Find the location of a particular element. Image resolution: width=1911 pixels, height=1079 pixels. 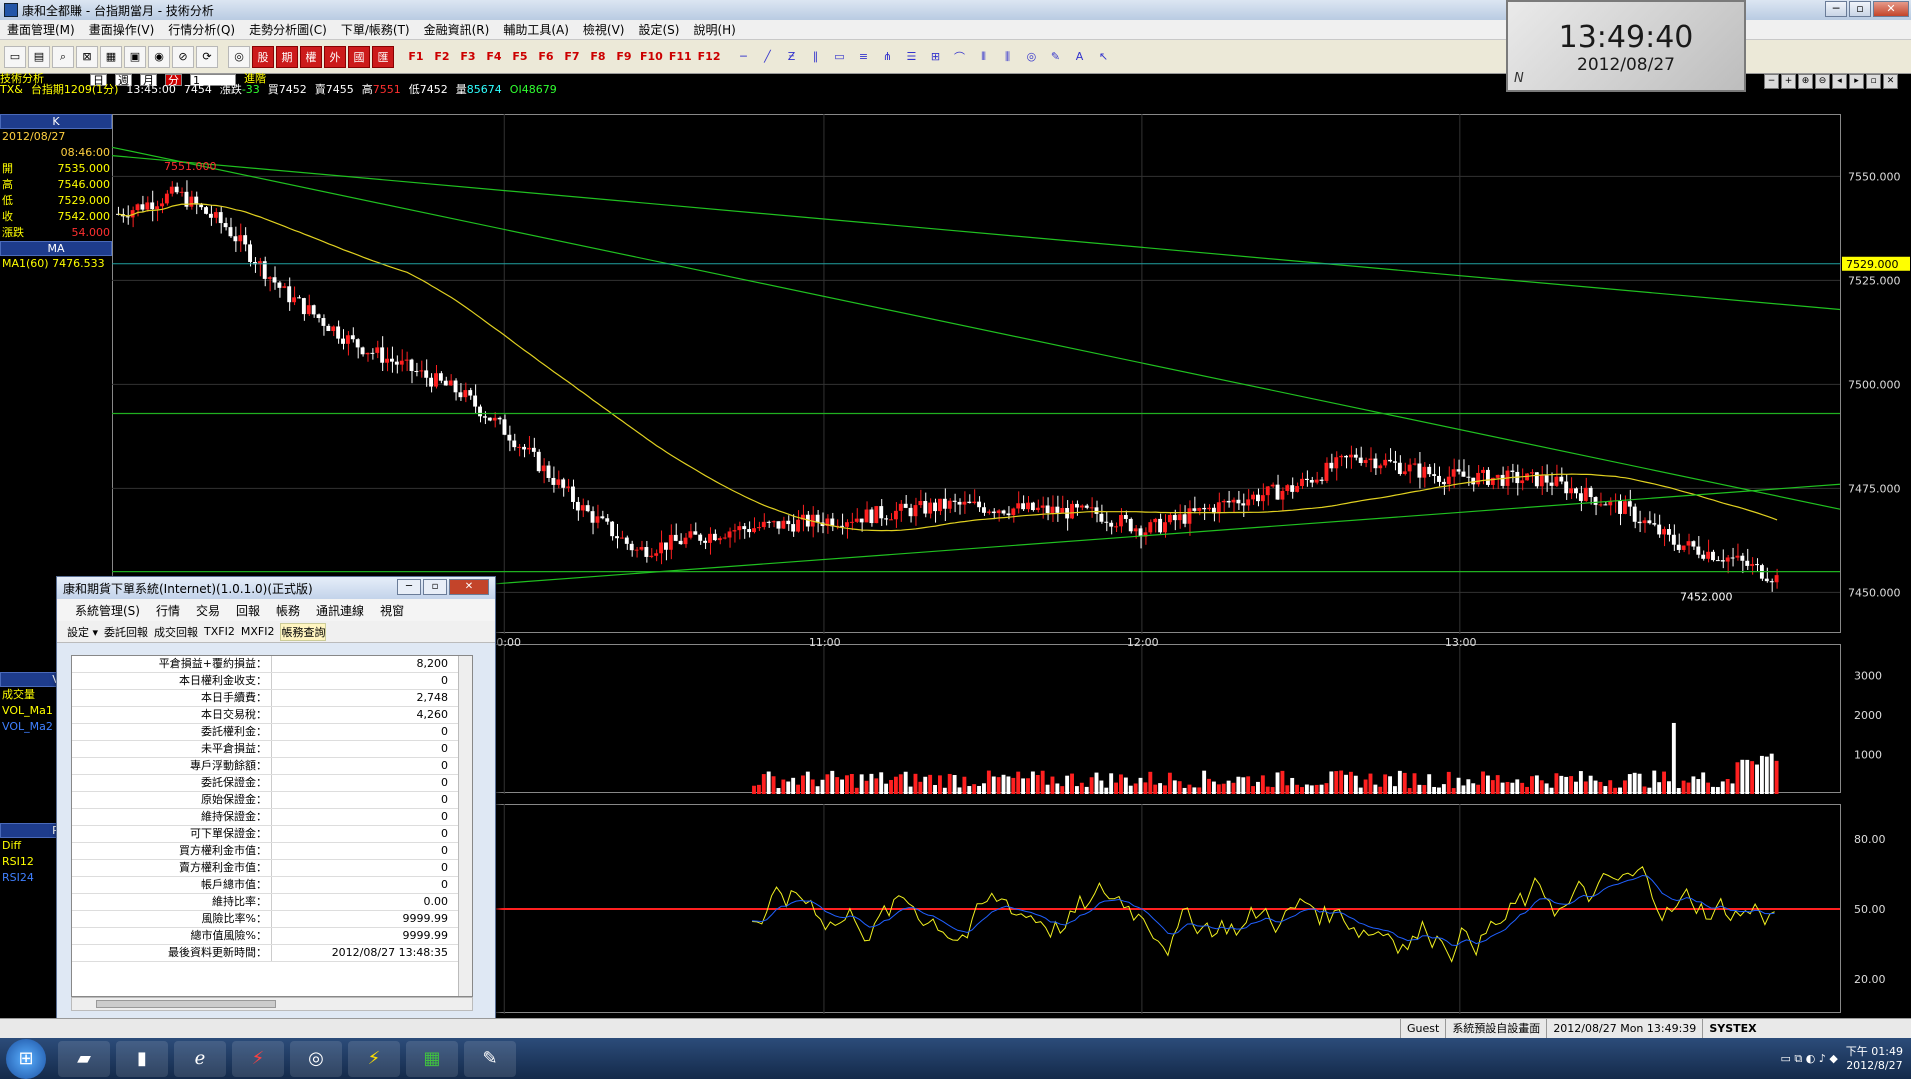

f5-key: F5 is located at coordinates (520, 57).